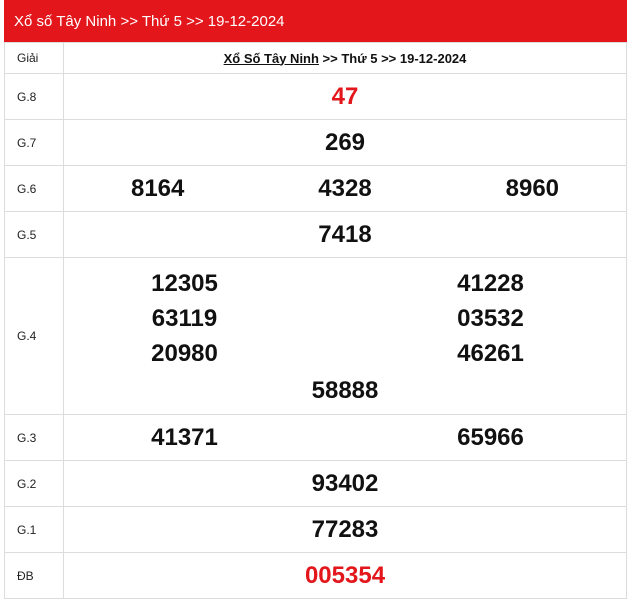 This screenshot has width=627, height=610. Describe the element at coordinates (345, 390) in the screenshot. I see `prize-number: 58888` at that location.